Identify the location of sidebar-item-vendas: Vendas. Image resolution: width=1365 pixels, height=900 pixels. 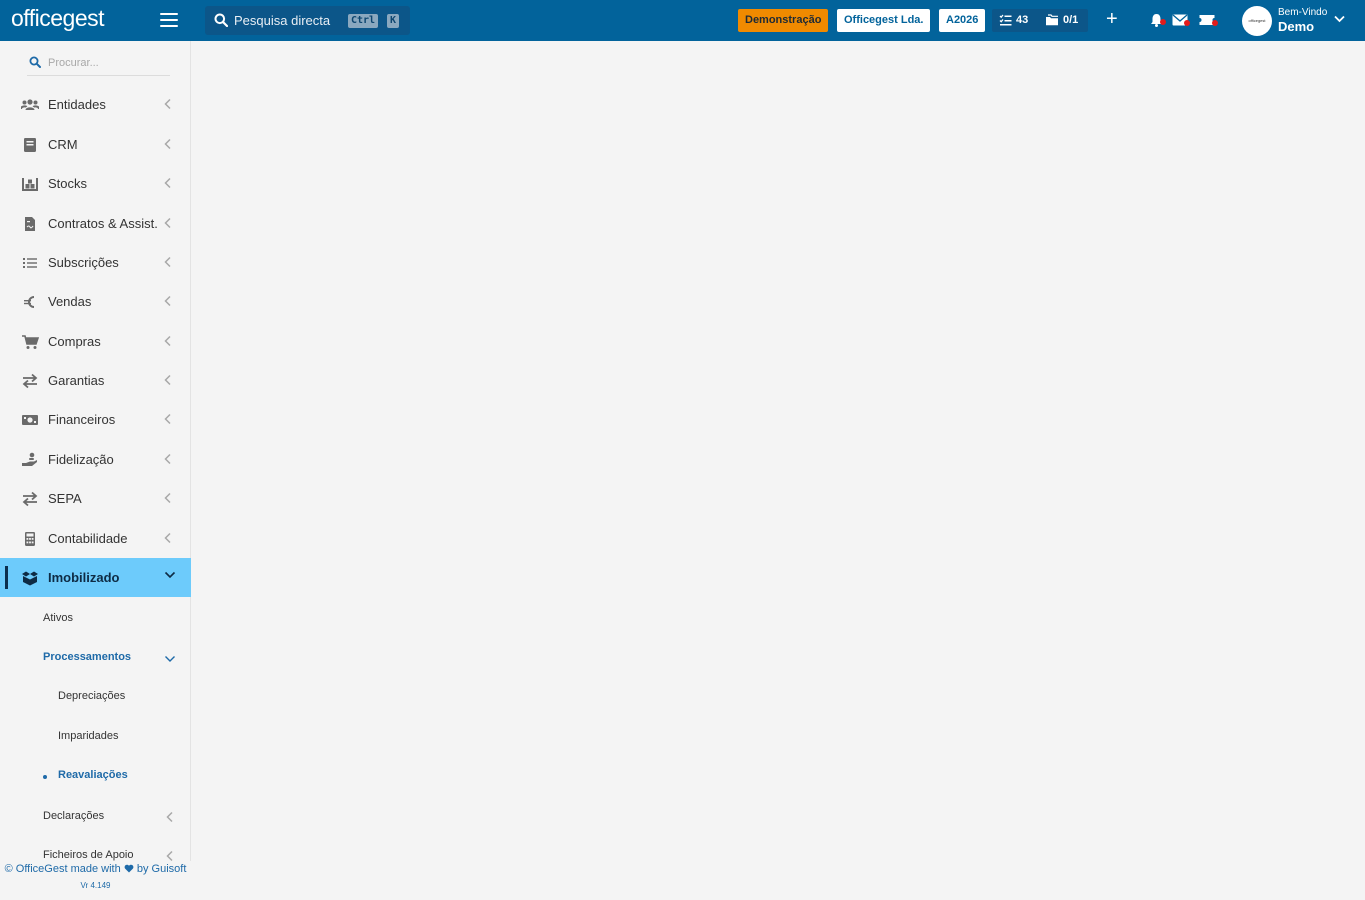
(95, 301).